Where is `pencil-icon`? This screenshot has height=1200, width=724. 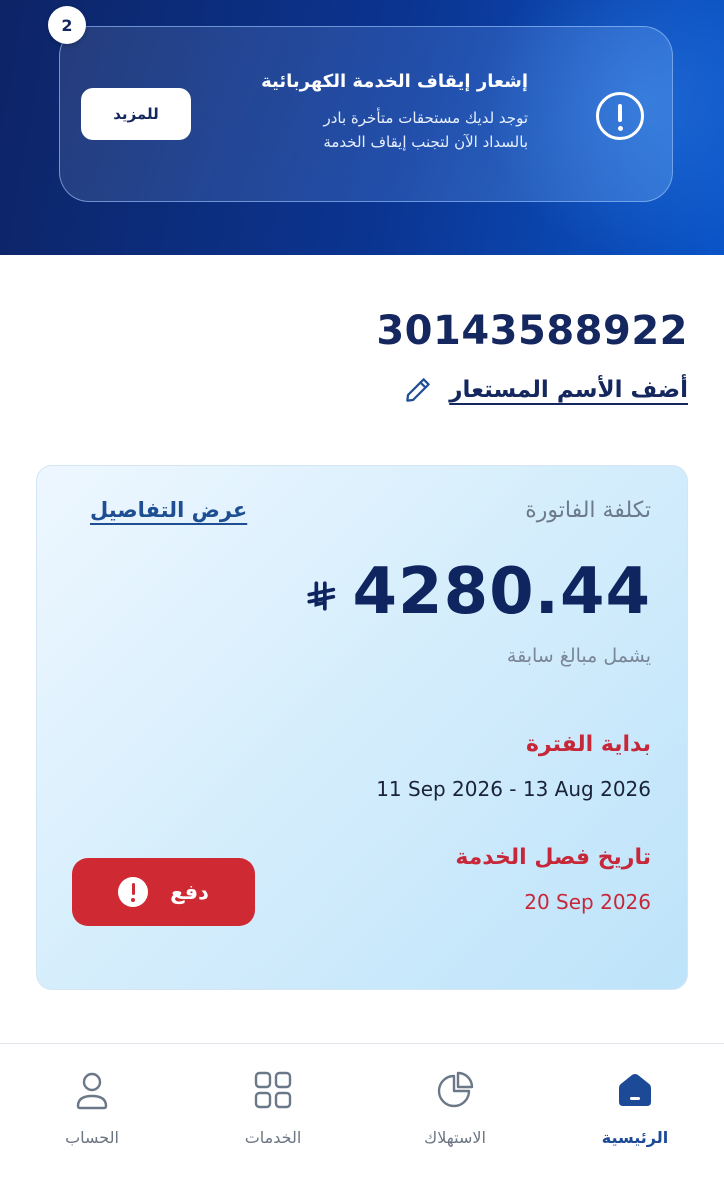
pencil-icon is located at coordinates (418, 390).